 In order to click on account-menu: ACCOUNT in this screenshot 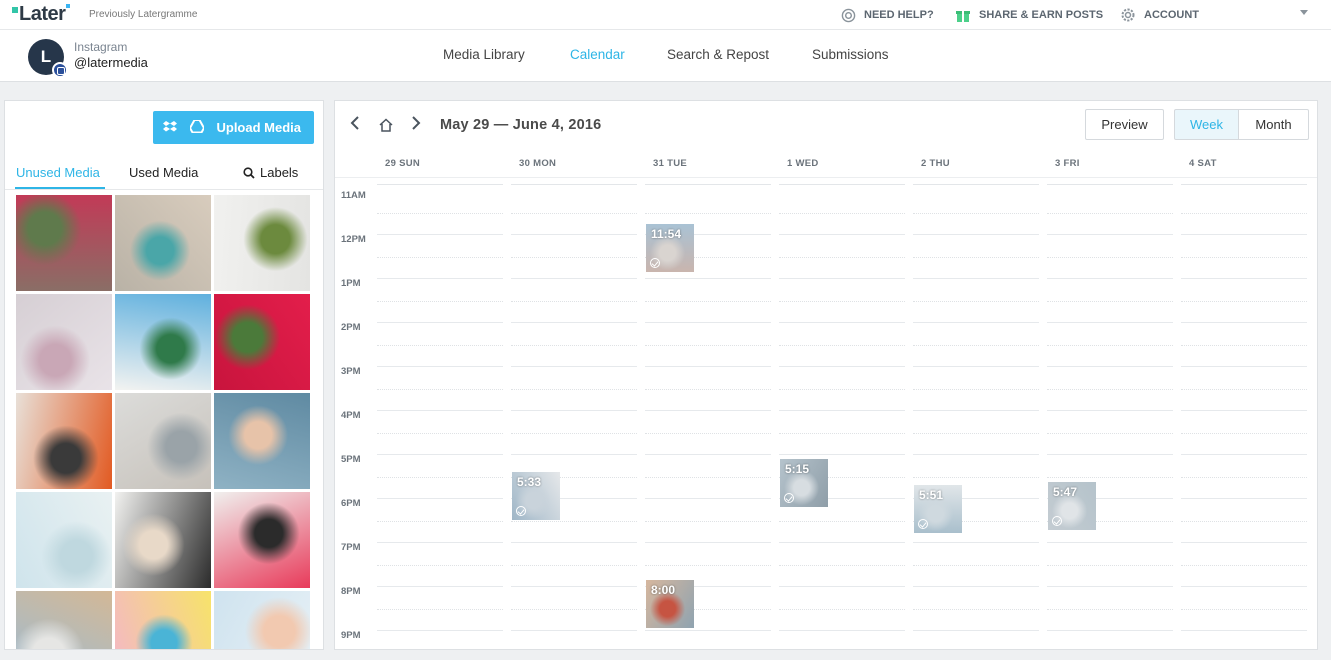, I will do `click(1159, 15)`.